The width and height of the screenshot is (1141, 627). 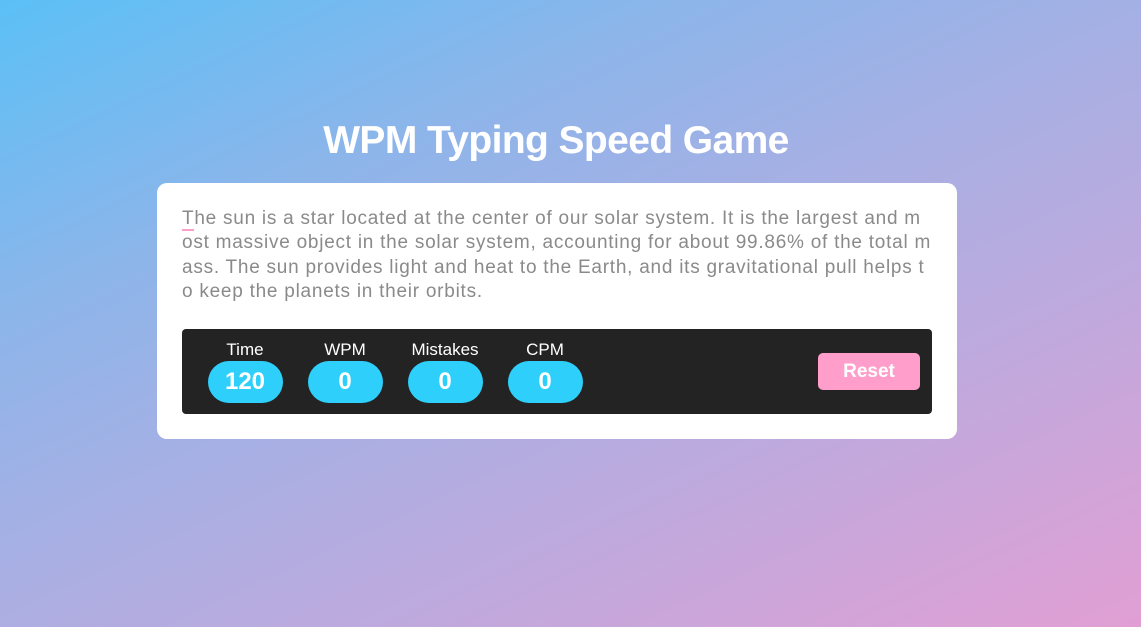 I want to click on current-character: T, so click(x=188, y=219).